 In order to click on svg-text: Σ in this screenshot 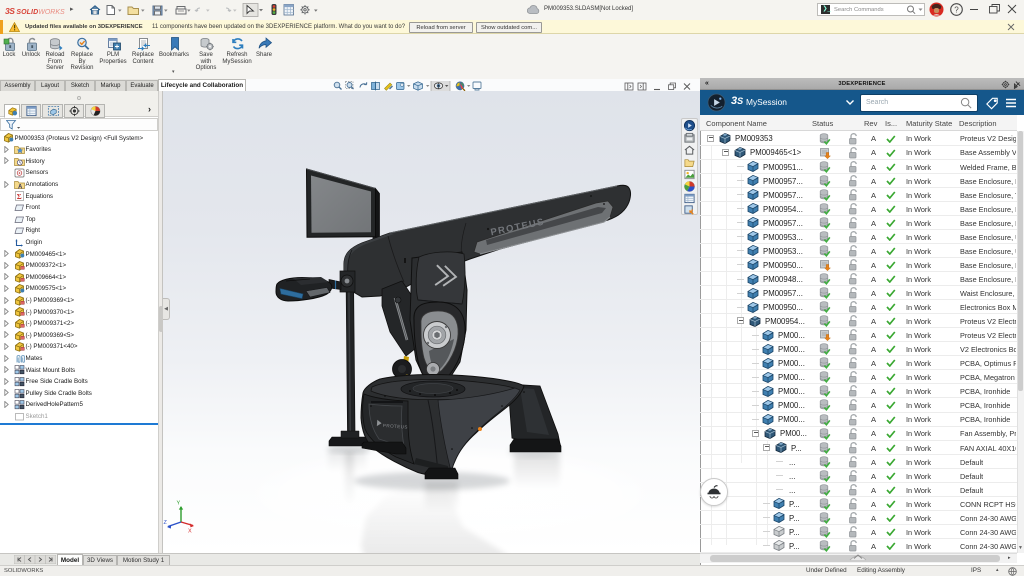, I will do `click(18, 196)`.